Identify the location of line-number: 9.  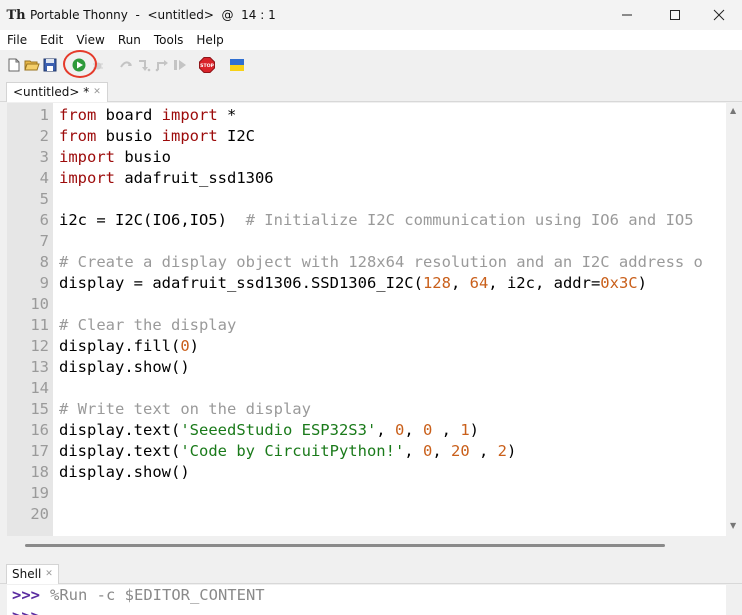
(44, 283).